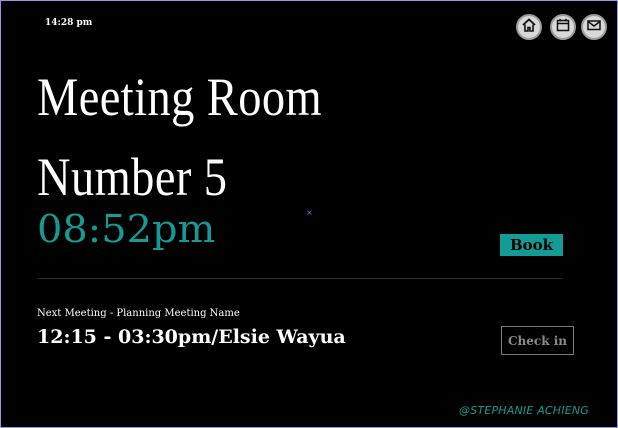 Image resolution: width=618 pixels, height=428 pixels. What do you see at coordinates (180, 97) in the screenshot?
I see `room-title-line-1: Meeting Room` at bounding box center [180, 97].